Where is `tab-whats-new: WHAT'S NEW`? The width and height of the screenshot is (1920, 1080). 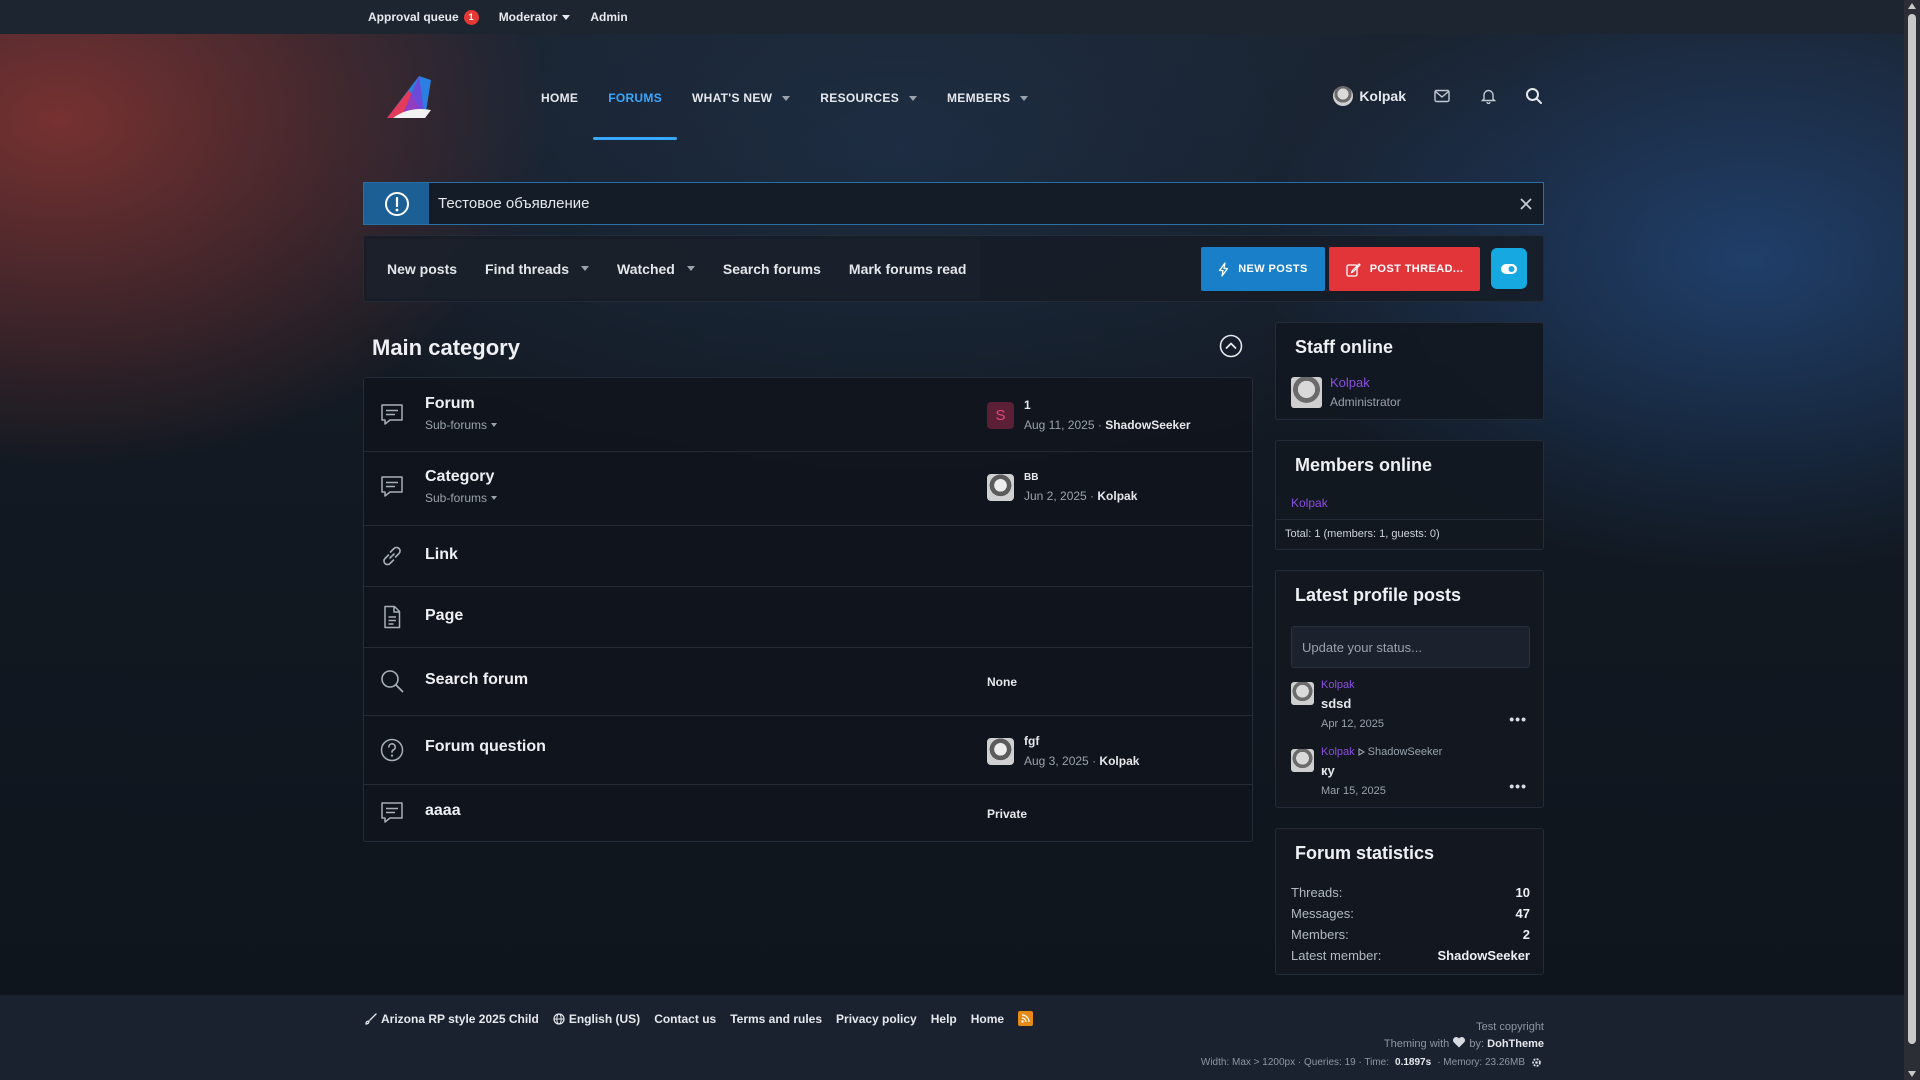
tab-whats-new: WHAT'S NEW is located at coordinates (741, 98).